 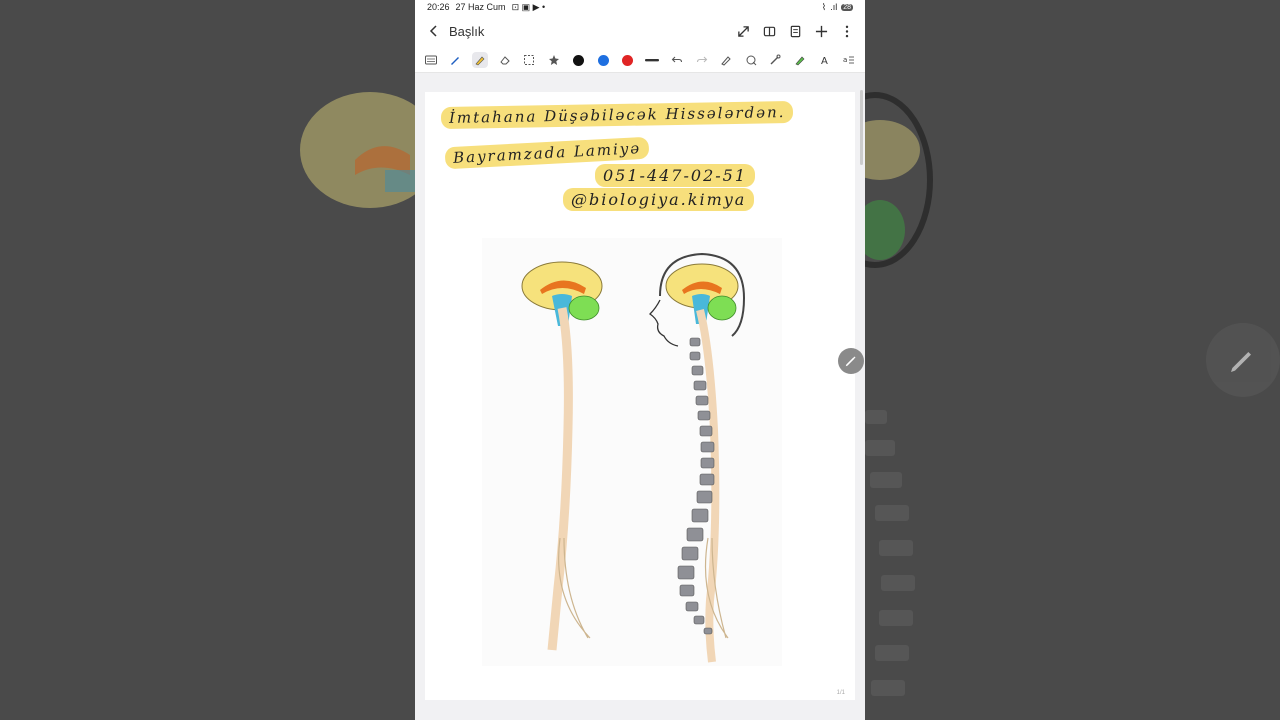 I want to click on shape-tool, so click(x=751, y=60).